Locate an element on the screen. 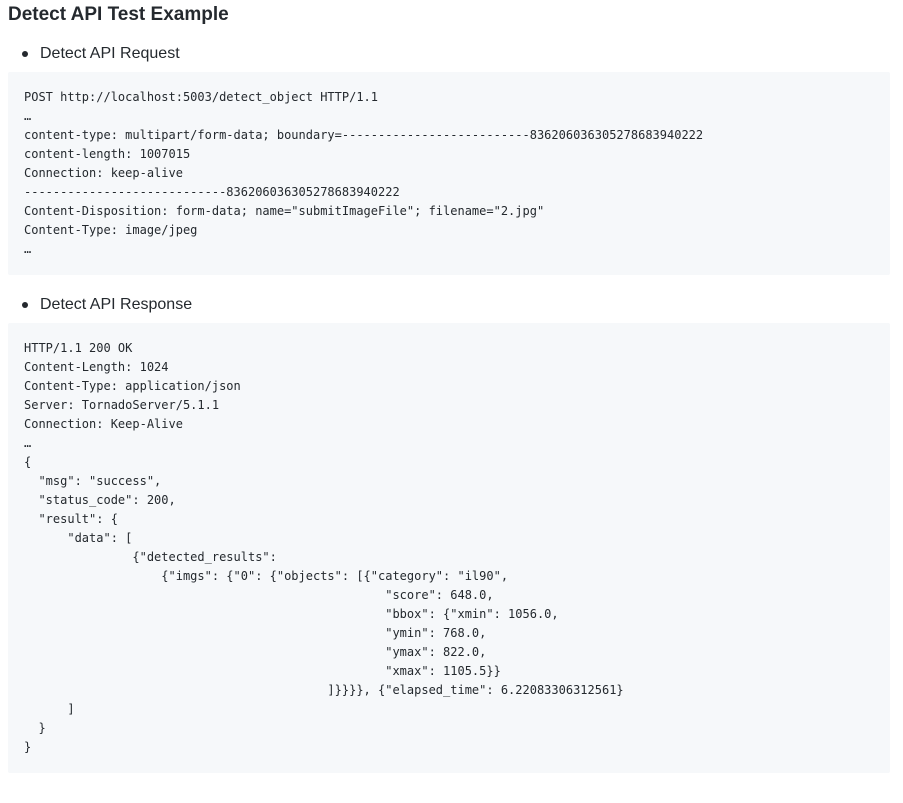 This screenshot has width=903, height=803. response-list: Detect API Response is located at coordinates (449, 305).